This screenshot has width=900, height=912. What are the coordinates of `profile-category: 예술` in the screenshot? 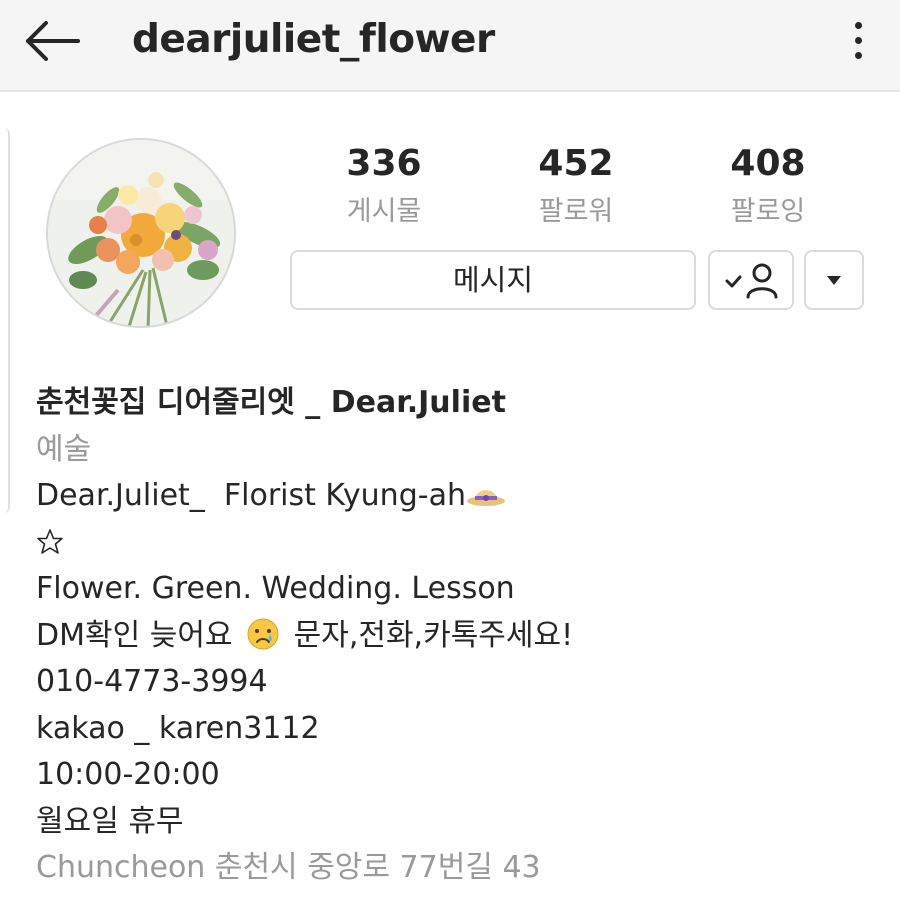 It's located at (64, 449).